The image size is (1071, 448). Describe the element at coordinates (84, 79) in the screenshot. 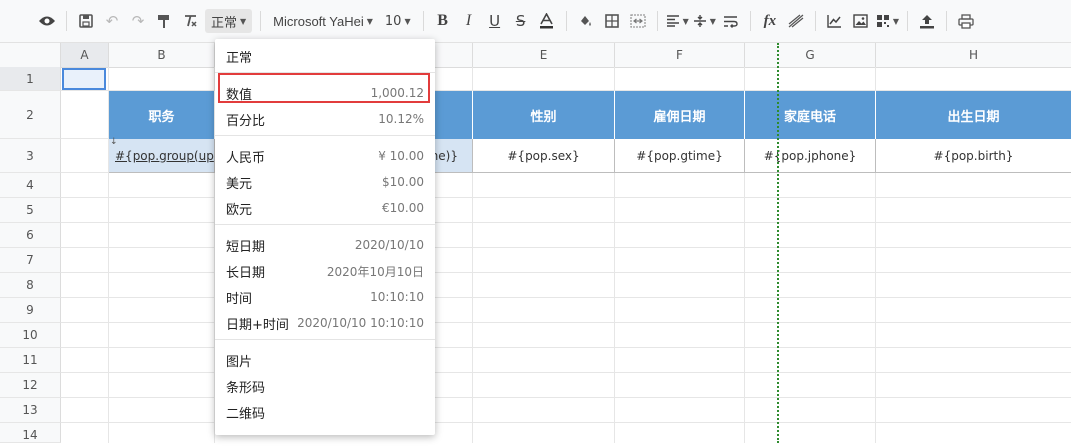

I see `selected-cell-a1` at that location.